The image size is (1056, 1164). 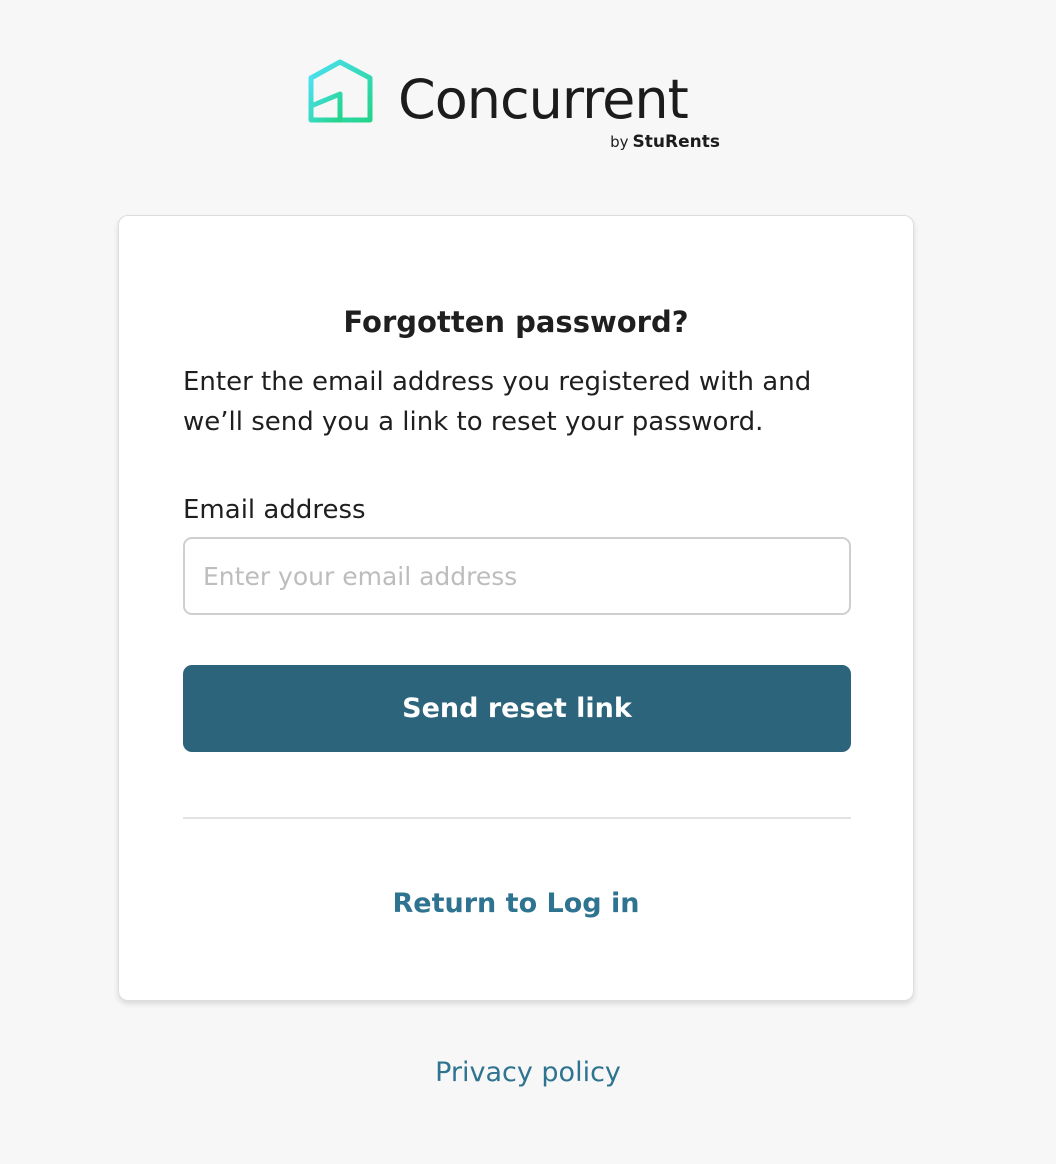 What do you see at coordinates (517, 708) in the screenshot?
I see `send-reset-link-button: Send reset link` at bounding box center [517, 708].